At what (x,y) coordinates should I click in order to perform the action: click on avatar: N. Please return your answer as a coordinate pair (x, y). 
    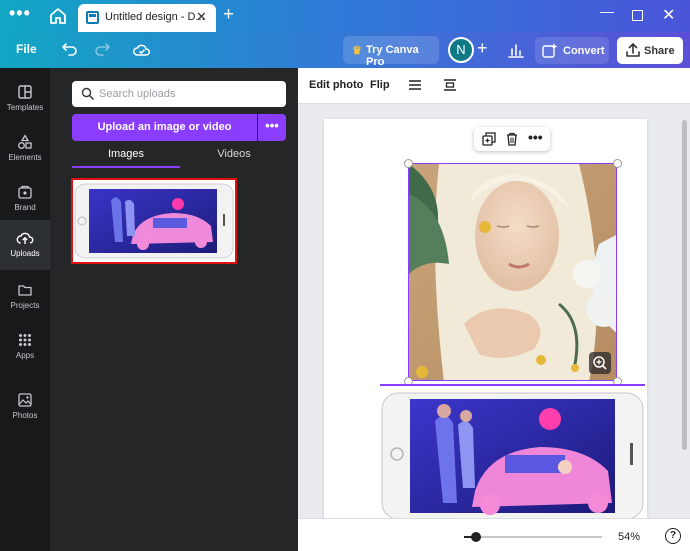
    Looking at the image, I should click on (461, 50).